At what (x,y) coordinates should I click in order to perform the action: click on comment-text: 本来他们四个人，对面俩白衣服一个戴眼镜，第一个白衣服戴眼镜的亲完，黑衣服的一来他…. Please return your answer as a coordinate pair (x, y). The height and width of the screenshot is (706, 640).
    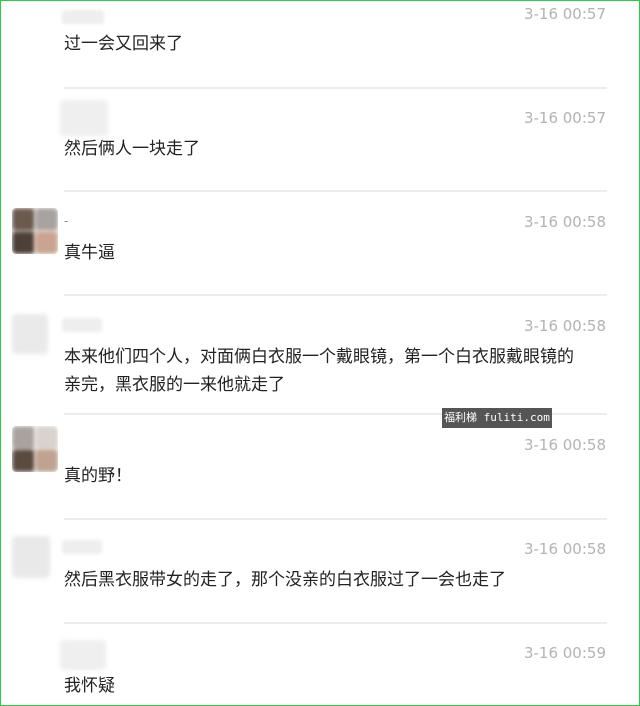
    Looking at the image, I should click on (319, 371).